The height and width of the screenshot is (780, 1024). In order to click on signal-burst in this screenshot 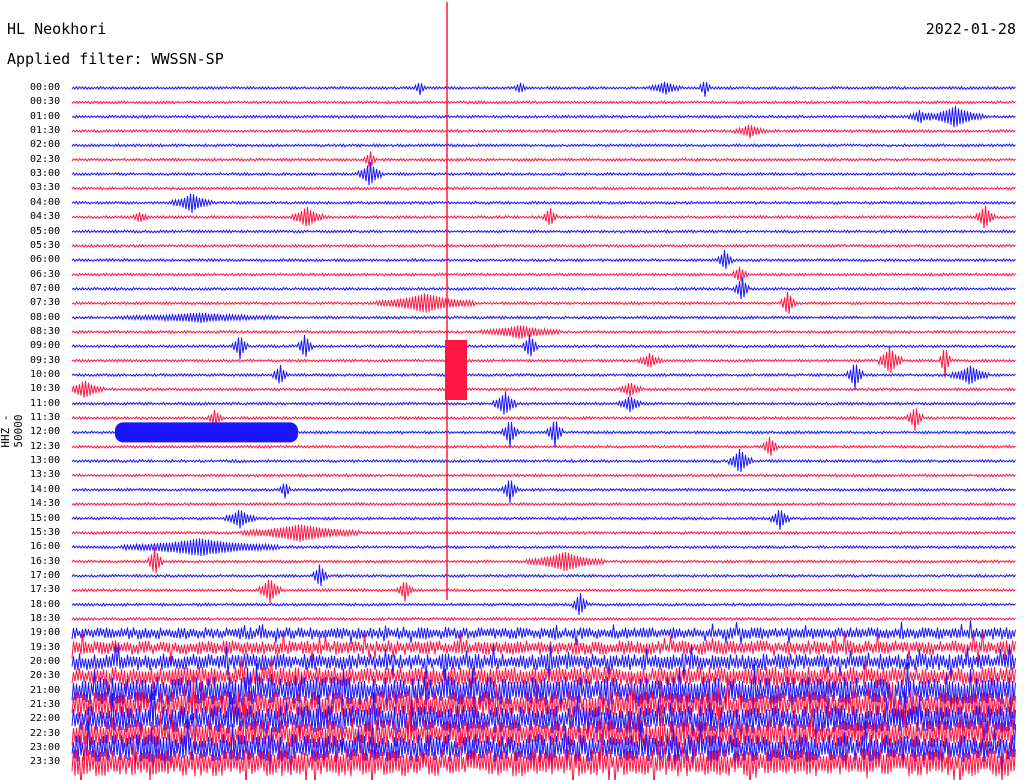, I will do `click(206, 432)`.